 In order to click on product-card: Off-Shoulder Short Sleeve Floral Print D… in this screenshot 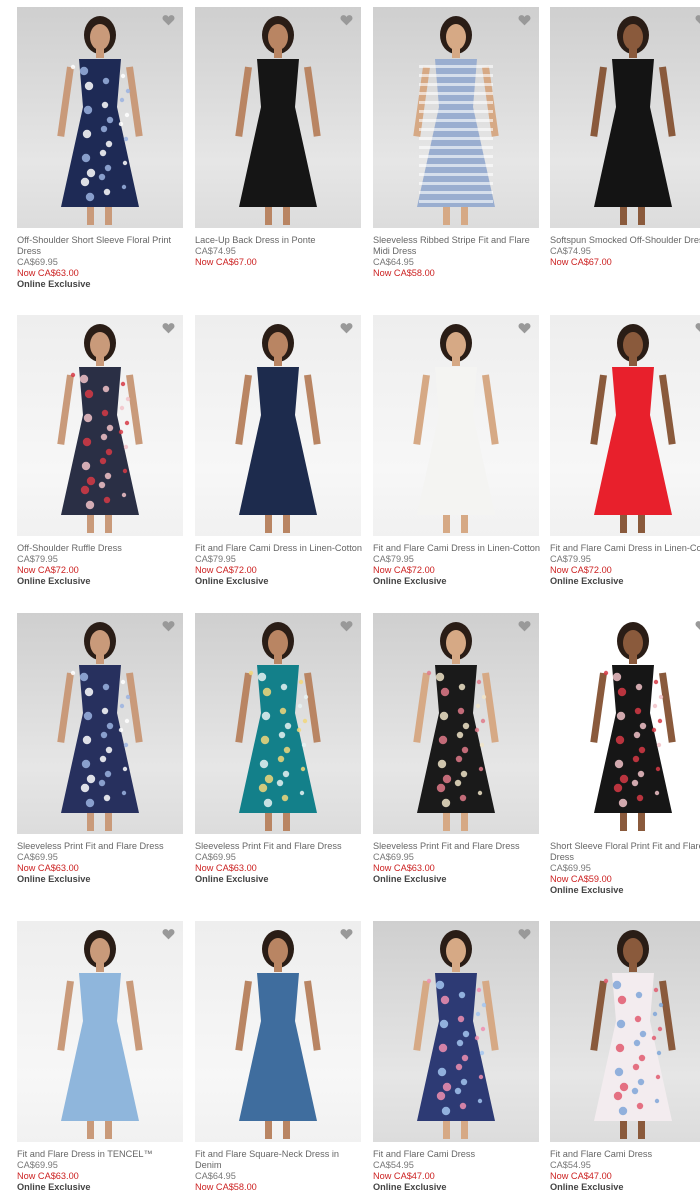, I will do `click(100, 148)`.